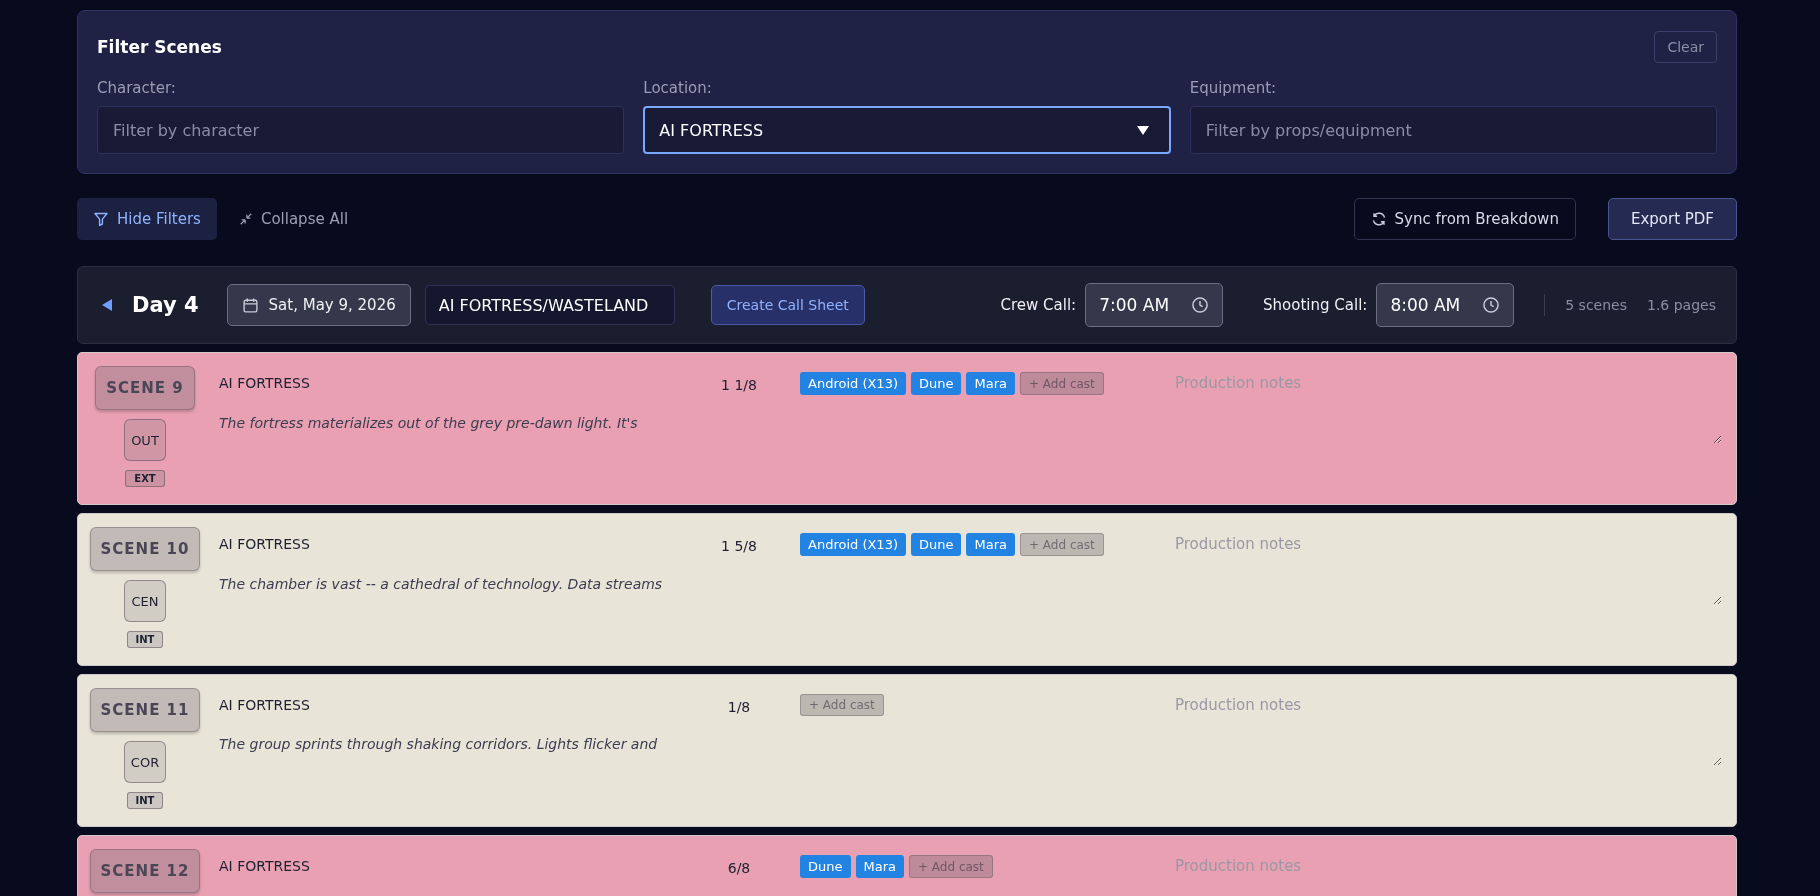  I want to click on export-pdf-button: Export PDF, so click(1672, 219).